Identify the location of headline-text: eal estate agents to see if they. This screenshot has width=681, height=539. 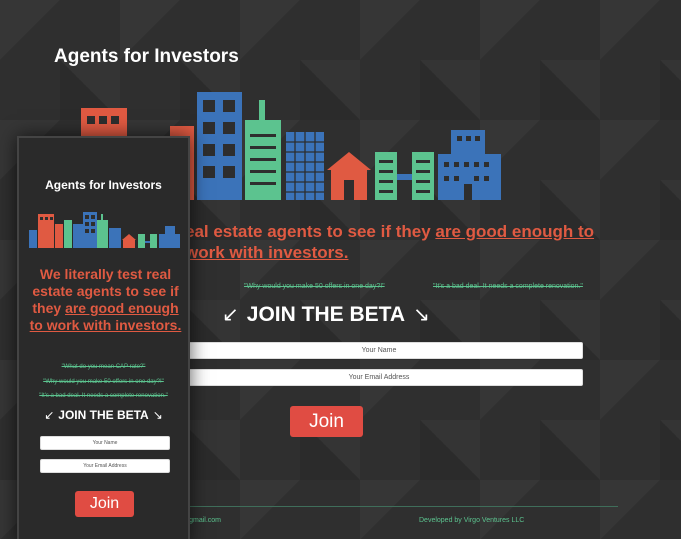
(310, 231).